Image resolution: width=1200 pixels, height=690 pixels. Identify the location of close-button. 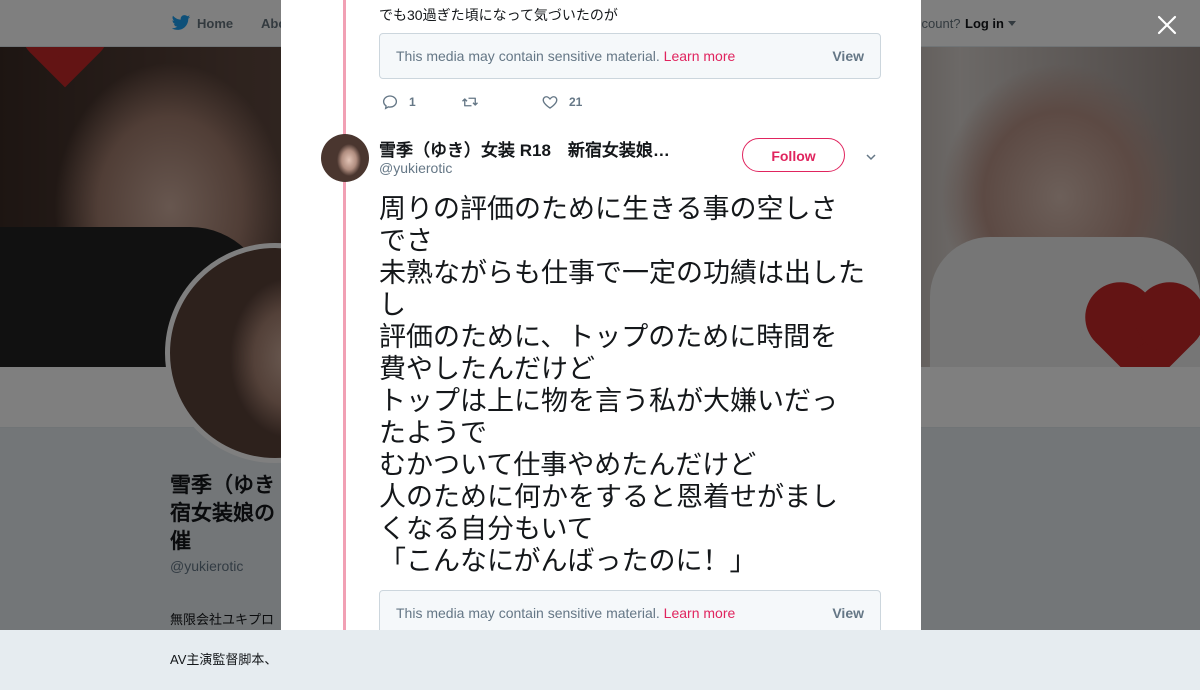
(1167, 25).